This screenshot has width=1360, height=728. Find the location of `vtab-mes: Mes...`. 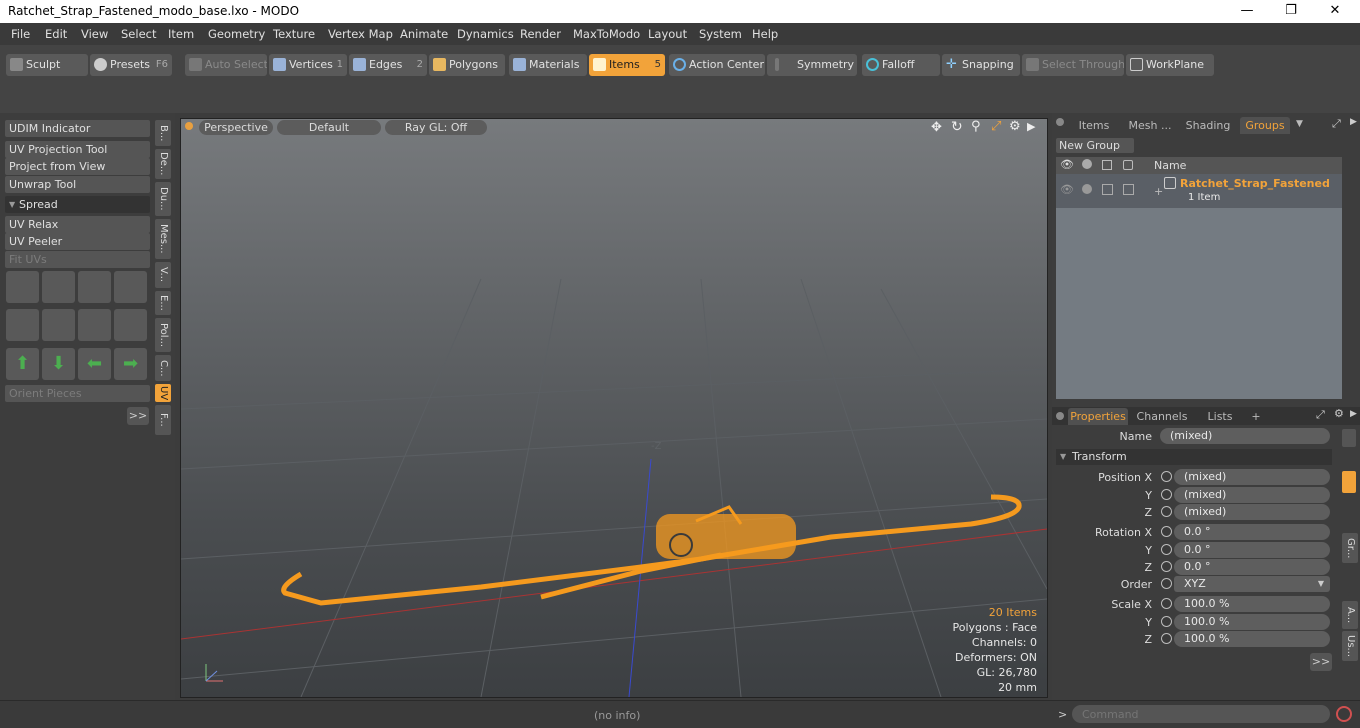

vtab-mes: Mes... is located at coordinates (163, 239).